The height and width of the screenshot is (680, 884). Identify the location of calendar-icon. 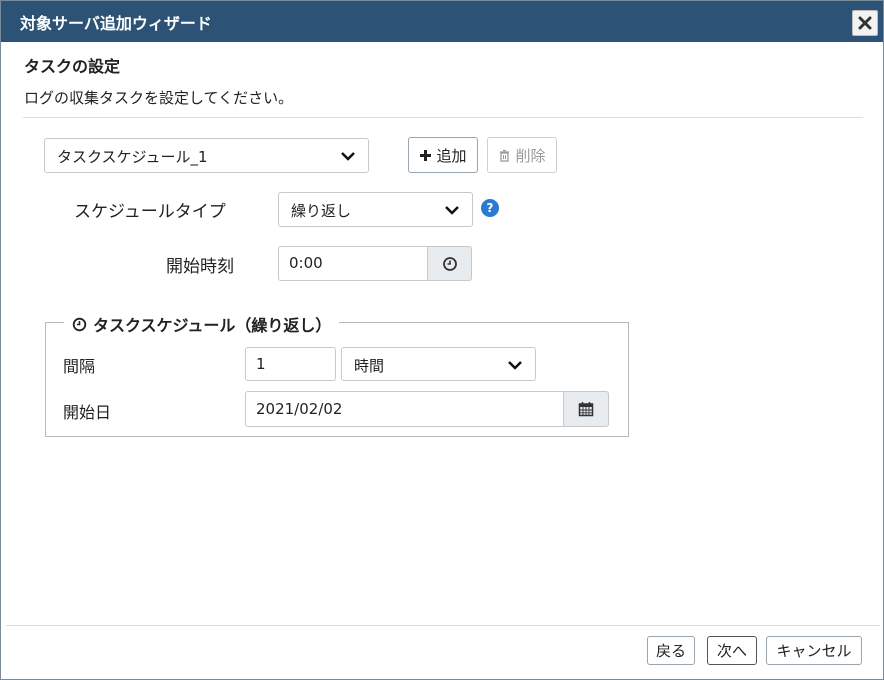
(586, 409).